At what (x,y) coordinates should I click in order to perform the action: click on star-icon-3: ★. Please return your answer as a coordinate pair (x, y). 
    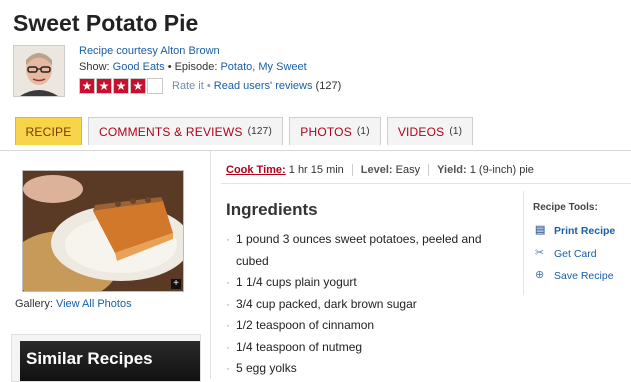
    Looking at the image, I should click on (121, 86).